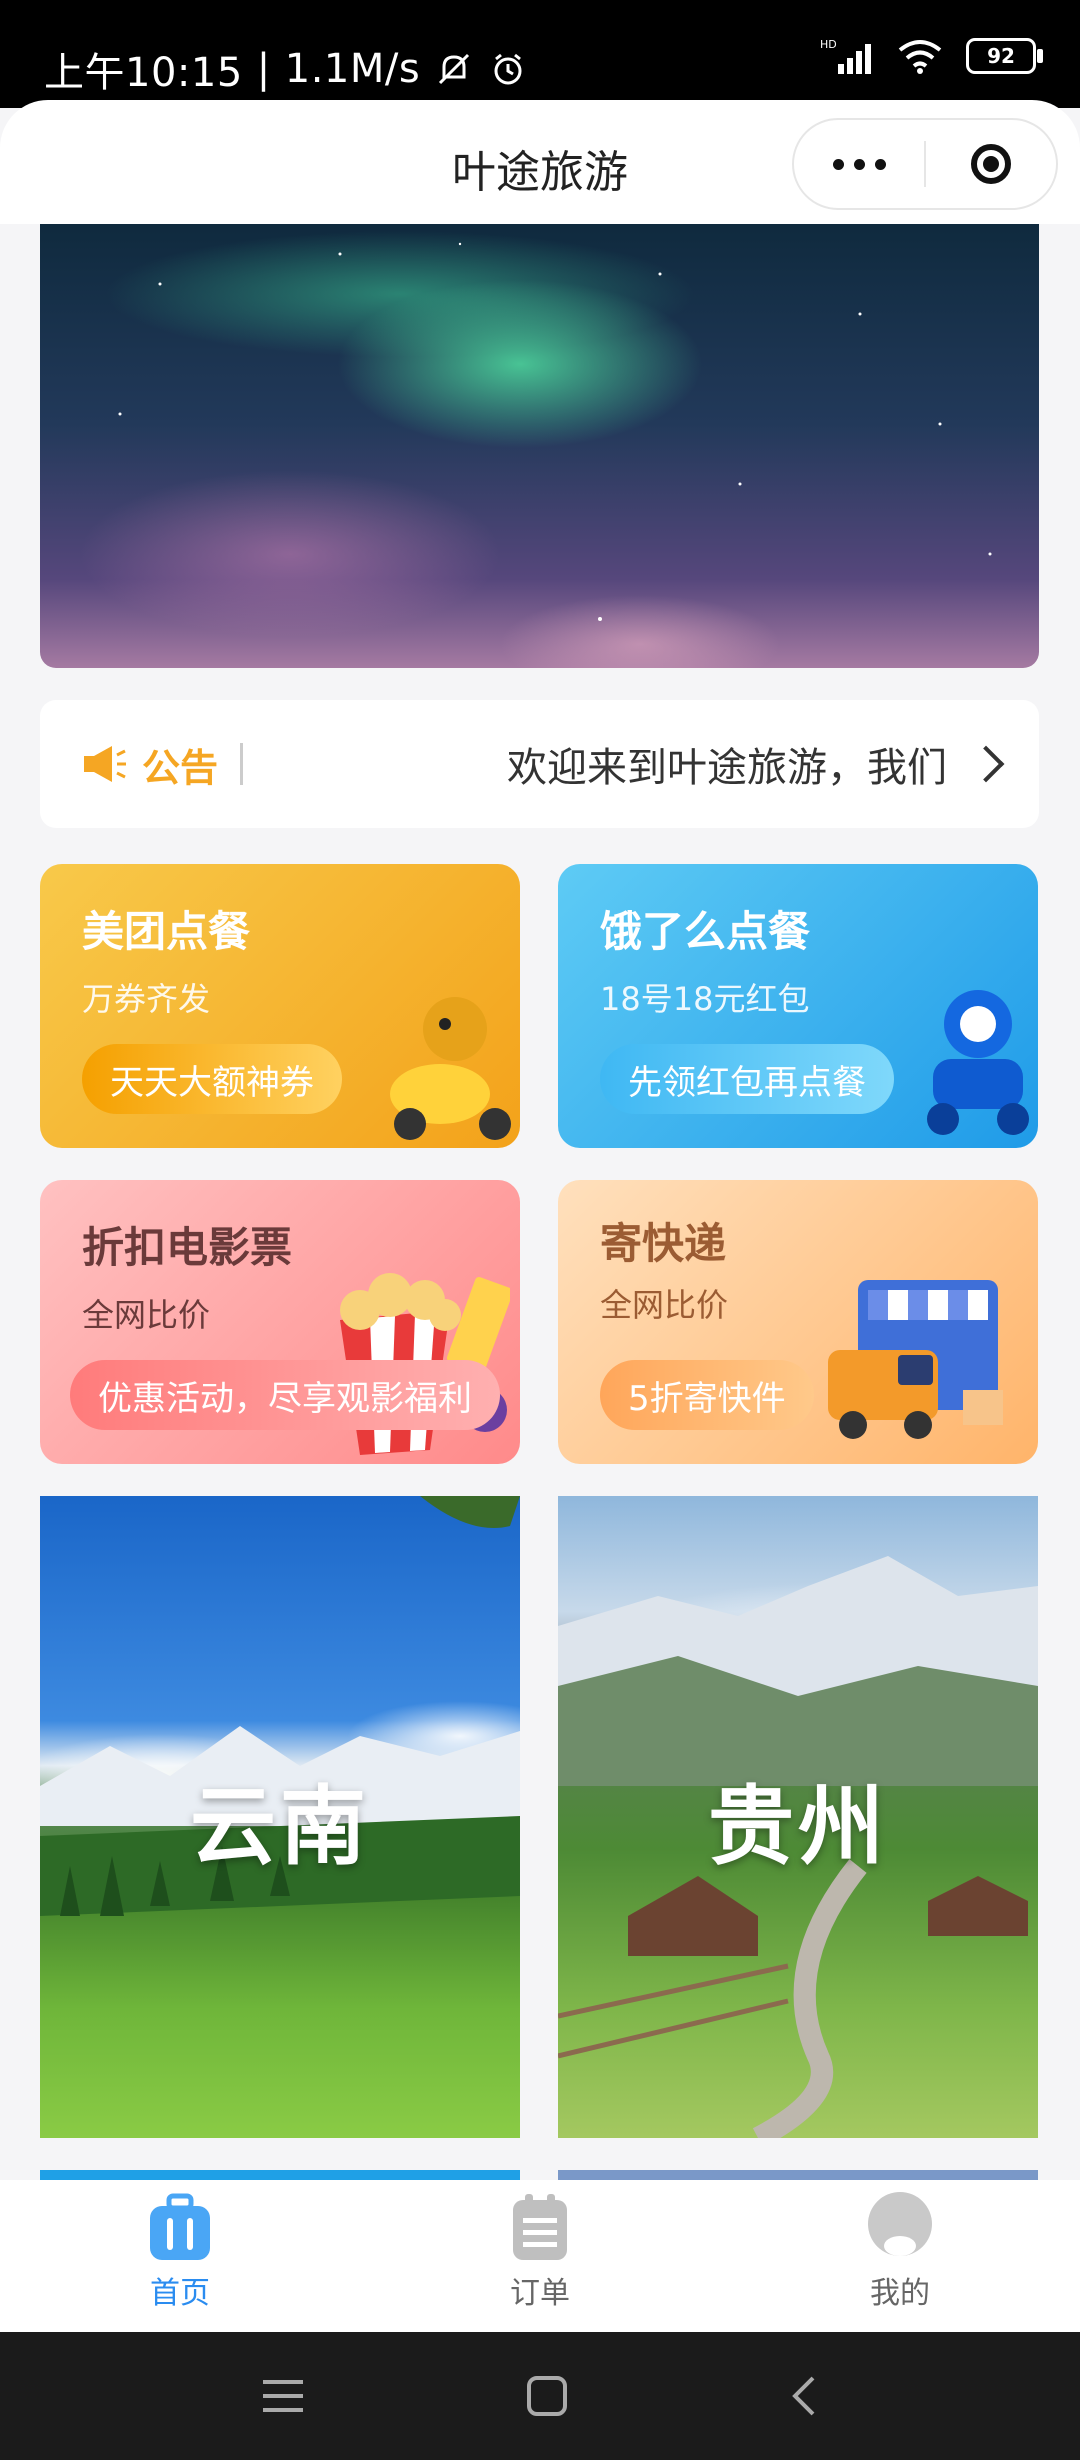 The width and height of the screenshot is (1080, 2460). I want to click on delivery-rider-icon, so click(978, 1062).